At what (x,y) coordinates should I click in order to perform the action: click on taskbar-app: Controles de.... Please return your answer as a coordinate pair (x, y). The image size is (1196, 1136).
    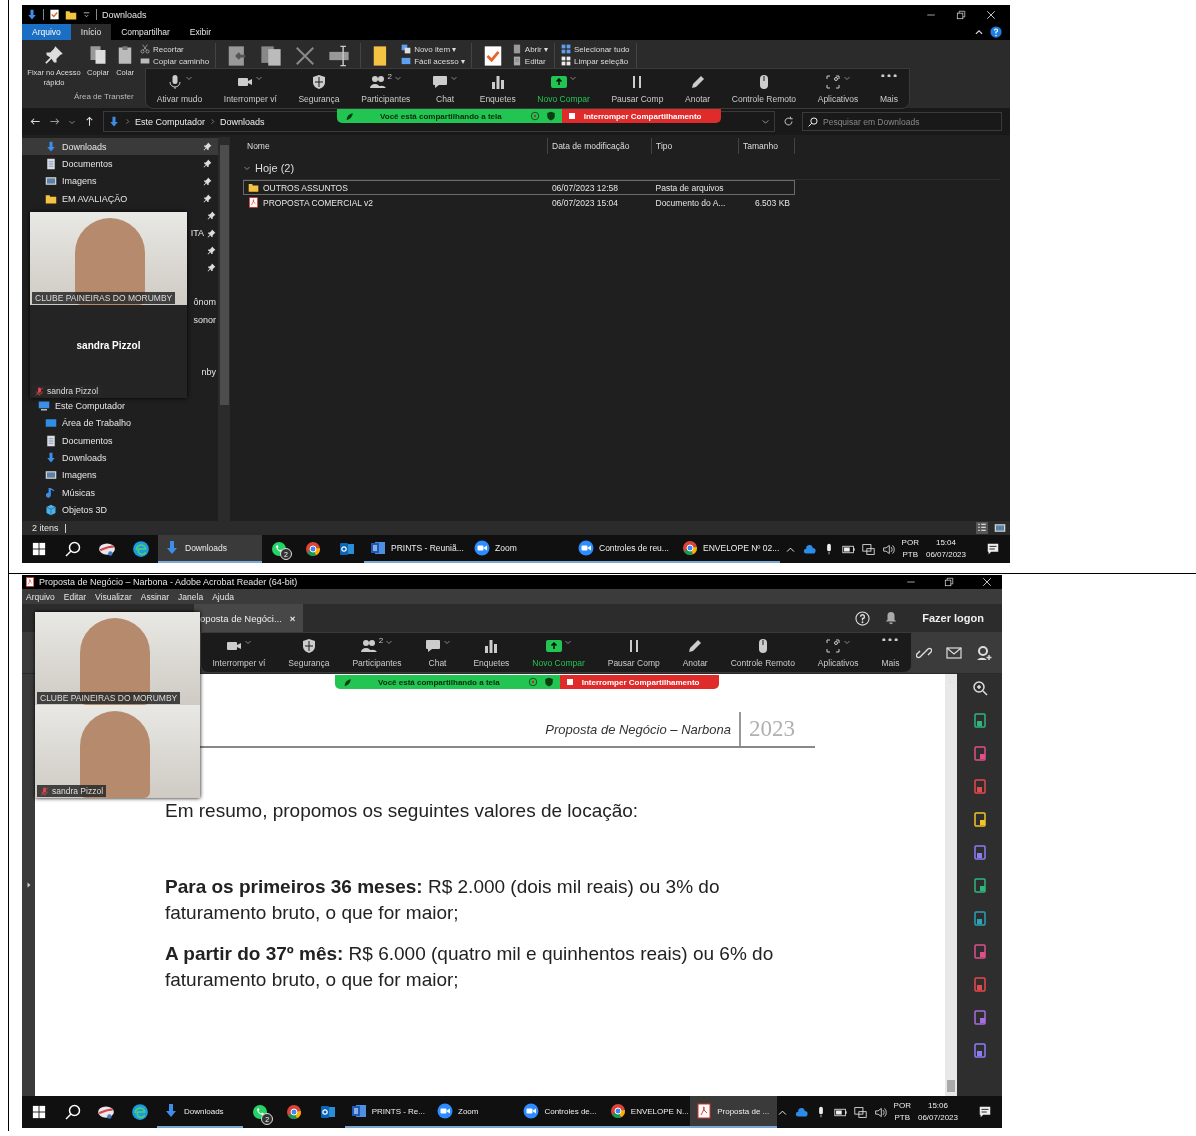
    Looking at the image, I should click on (560, 1112).